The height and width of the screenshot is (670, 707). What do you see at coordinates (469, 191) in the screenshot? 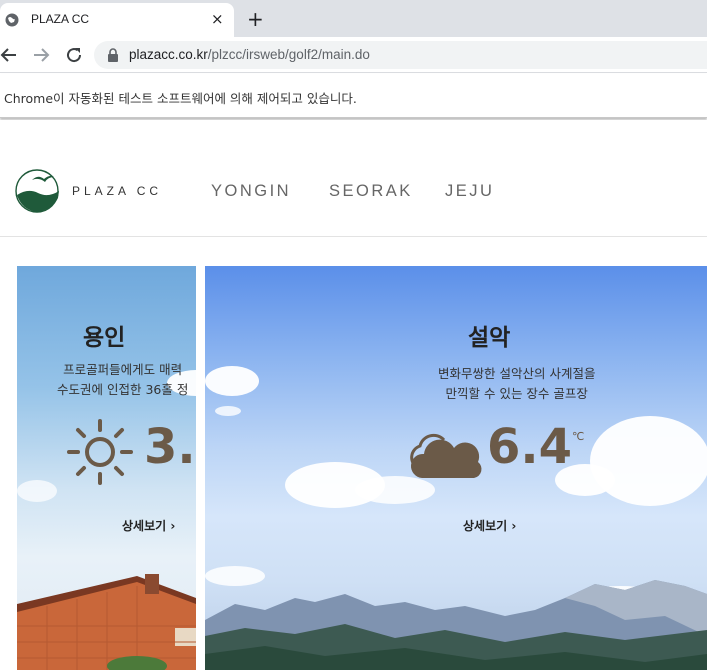
I see `nav-jeju: JEJU` at bounding box center [469, 191].